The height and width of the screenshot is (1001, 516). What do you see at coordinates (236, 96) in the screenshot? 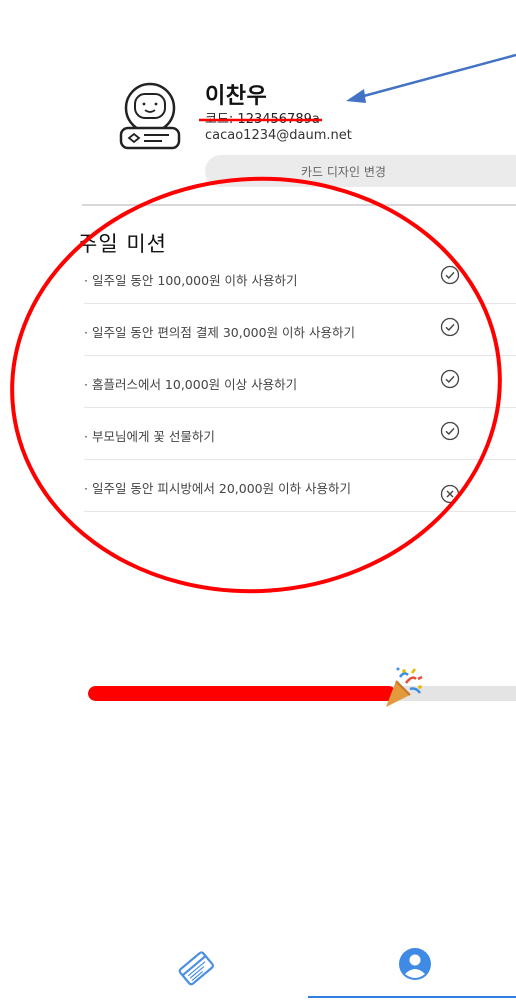
I see `user-name: 이찬우` at bounding box center [236, 96].